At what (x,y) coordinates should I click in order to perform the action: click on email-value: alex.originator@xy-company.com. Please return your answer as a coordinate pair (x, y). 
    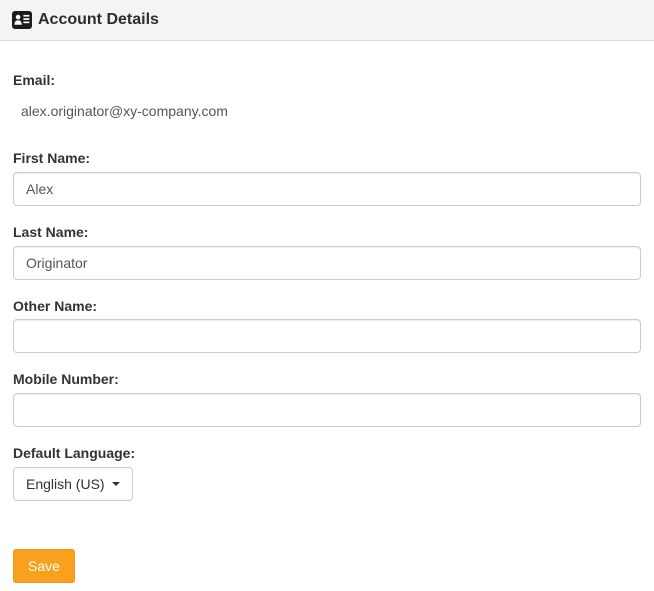
    Looking at the image, I should click on (124, 110).